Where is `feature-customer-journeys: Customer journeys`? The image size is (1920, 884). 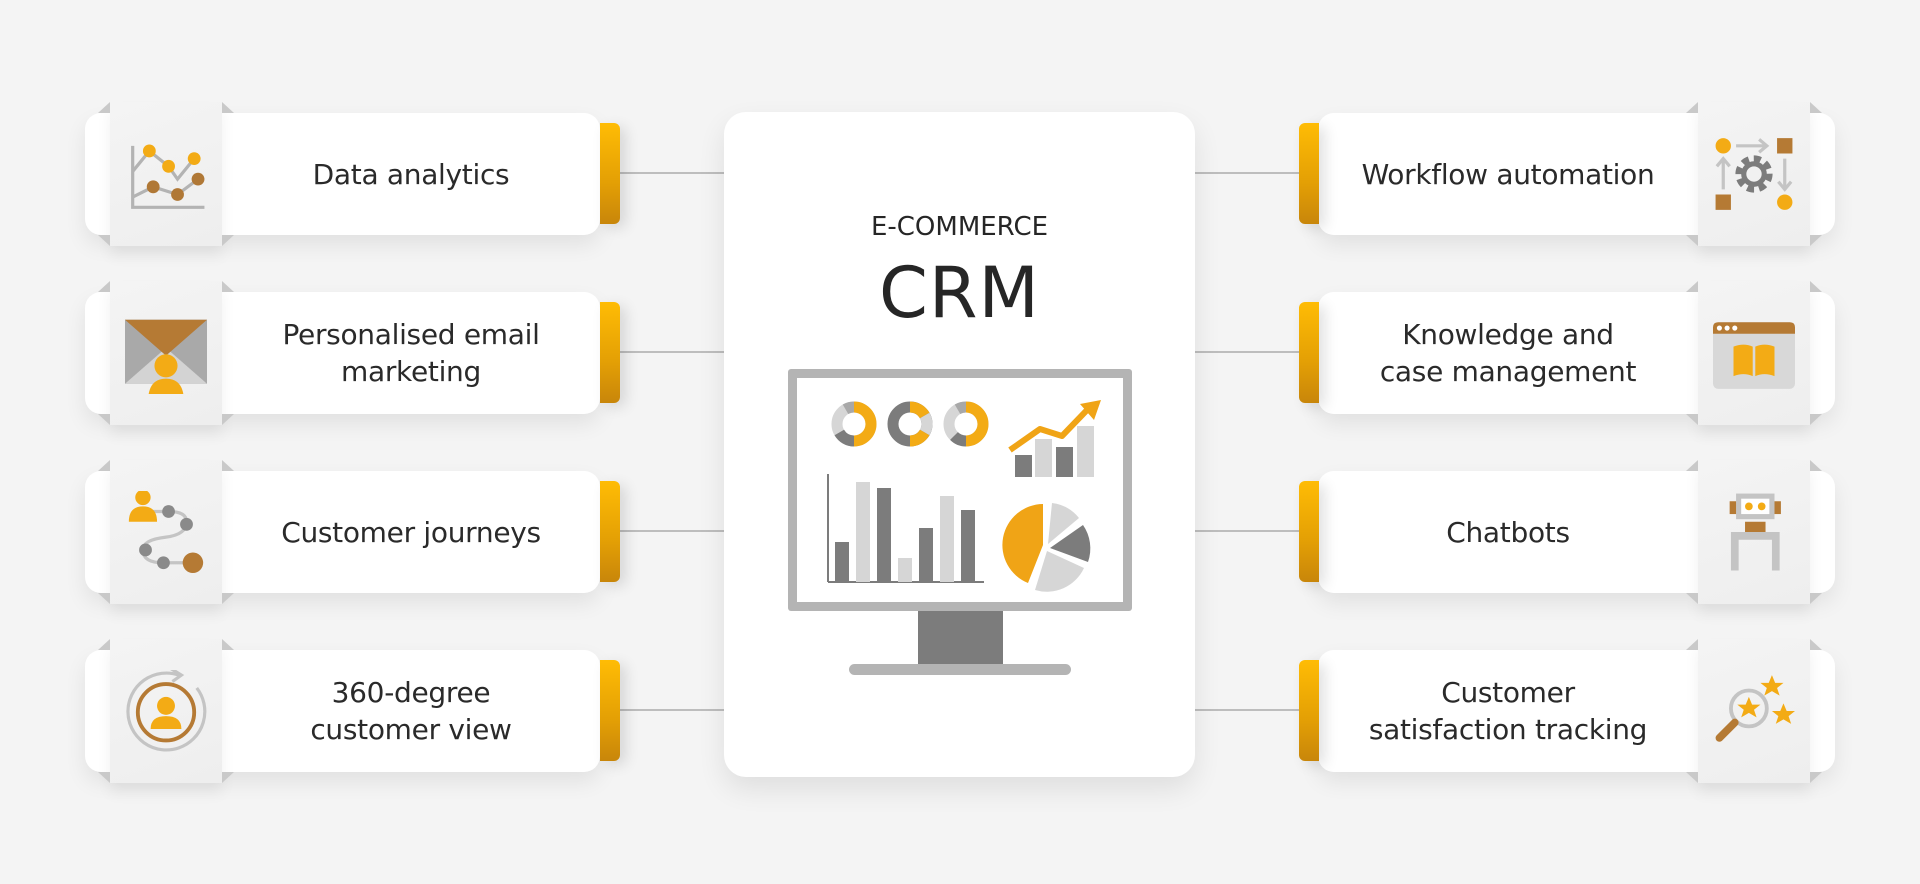
feature-customer-journeys: Customer journeys is located at coordinates (340, 550).